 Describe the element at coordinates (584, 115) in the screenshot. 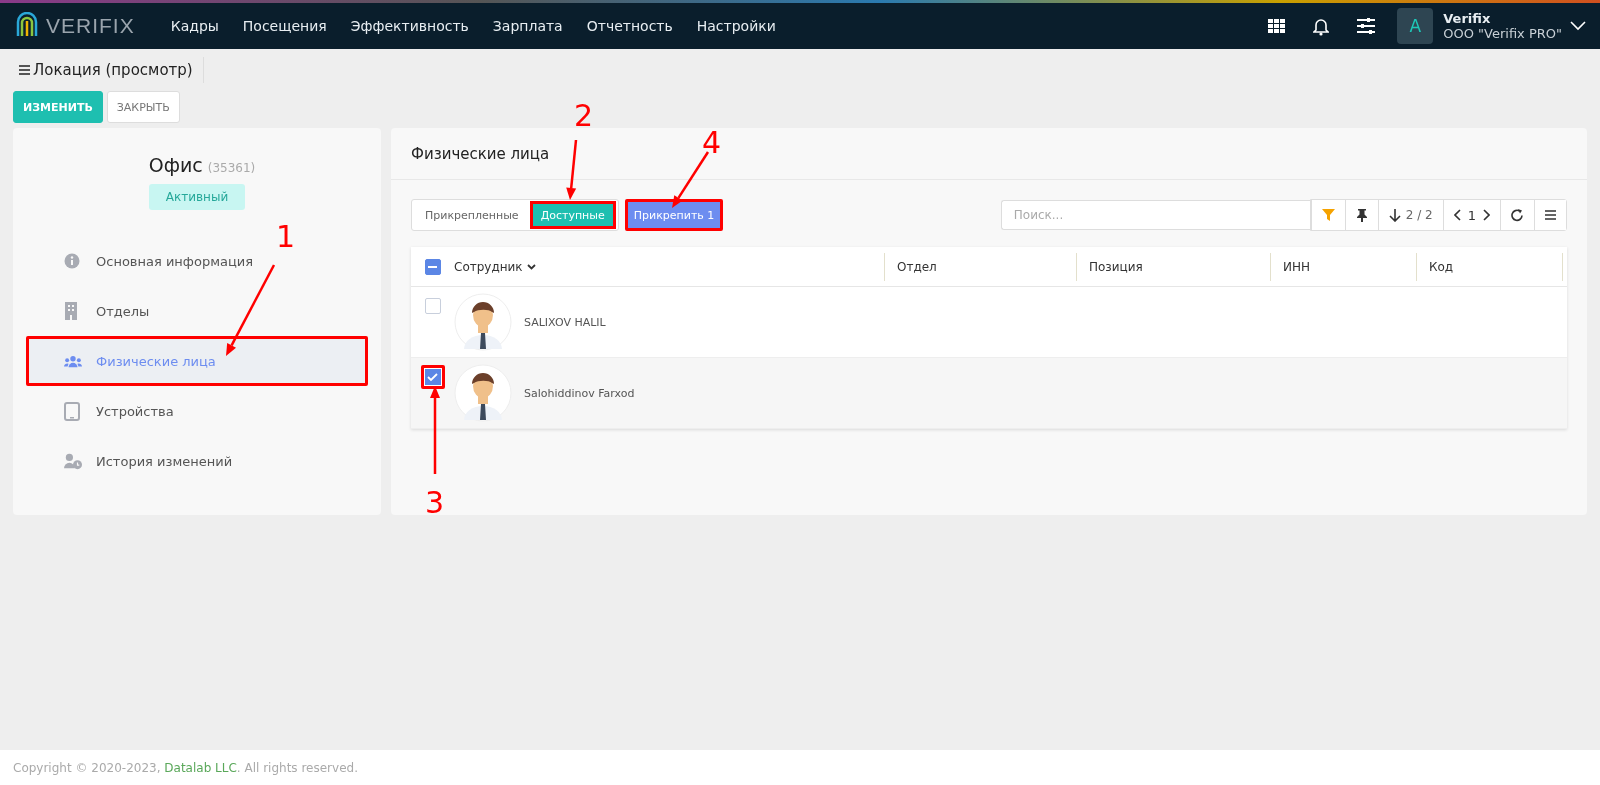

I see `annotation-number: 2` at that location.